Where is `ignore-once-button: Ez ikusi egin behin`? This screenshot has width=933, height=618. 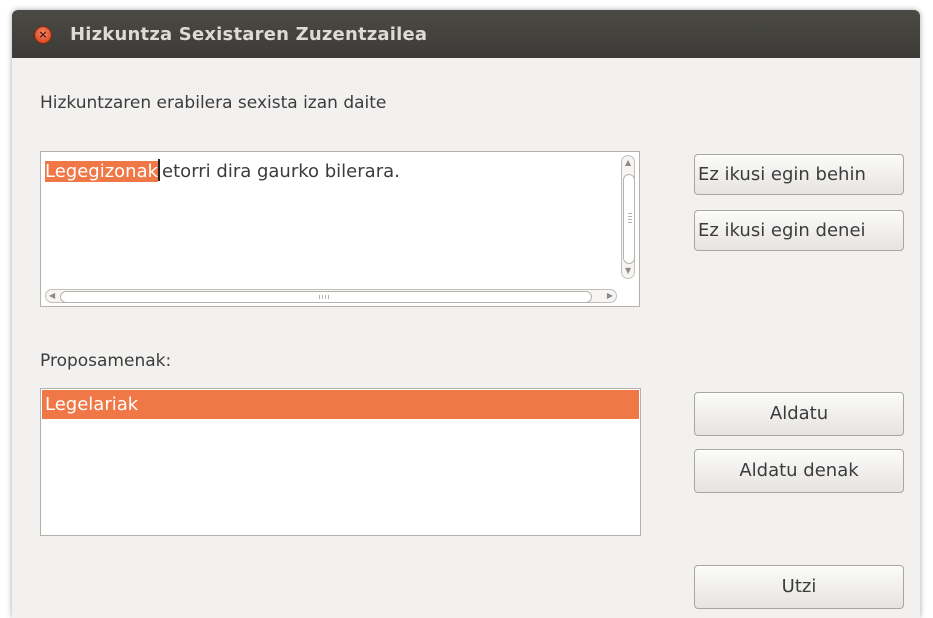 ignore-once-button: Ez ikusi egin behin is located at coordinates (799, 174).